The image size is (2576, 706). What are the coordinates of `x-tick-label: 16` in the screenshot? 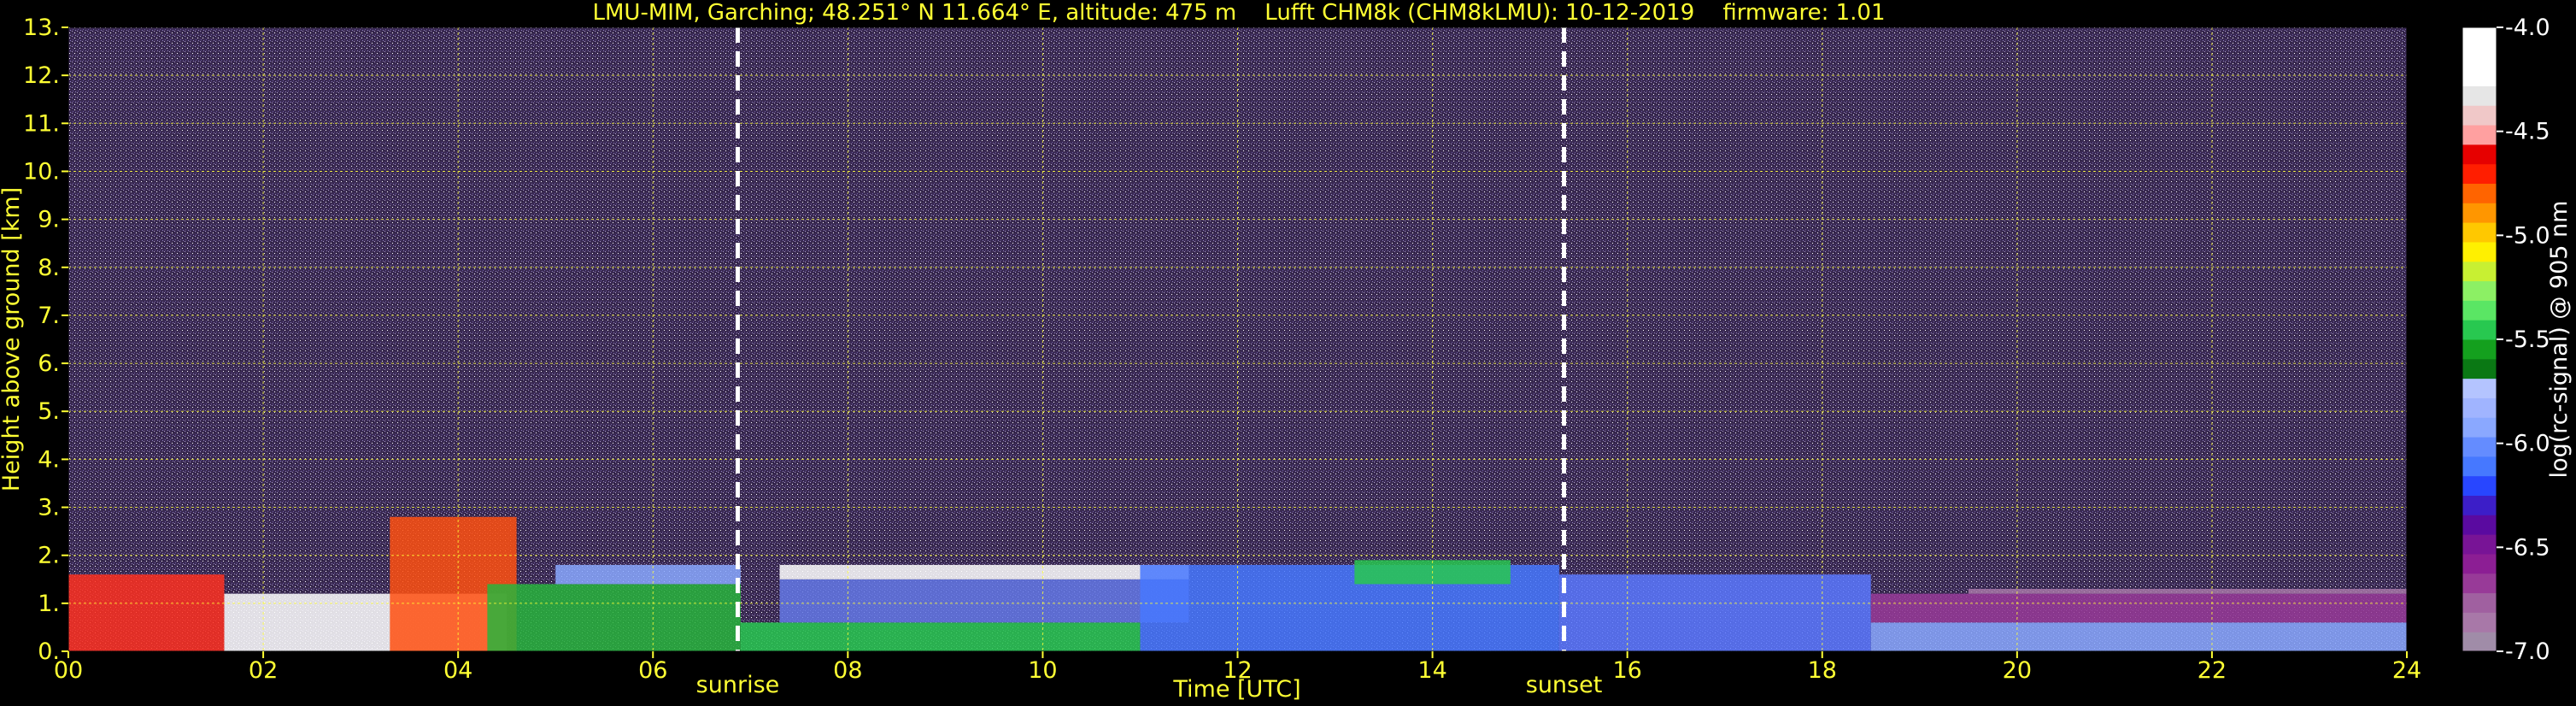 It's located at (1626, 670).